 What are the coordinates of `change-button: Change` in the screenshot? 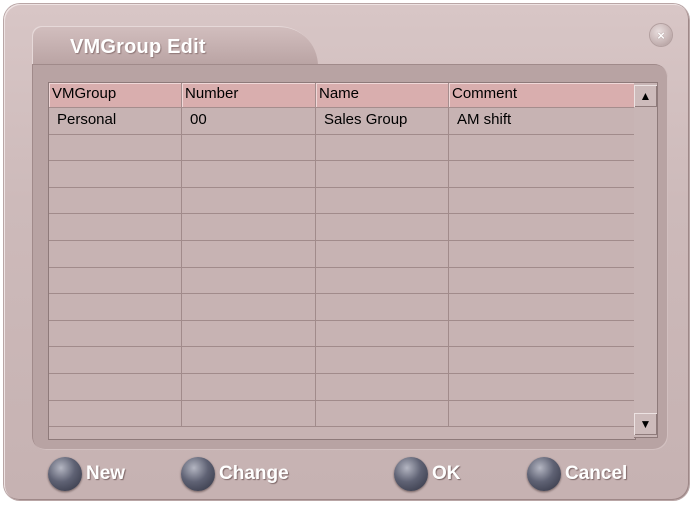 It's located at (235, 474).